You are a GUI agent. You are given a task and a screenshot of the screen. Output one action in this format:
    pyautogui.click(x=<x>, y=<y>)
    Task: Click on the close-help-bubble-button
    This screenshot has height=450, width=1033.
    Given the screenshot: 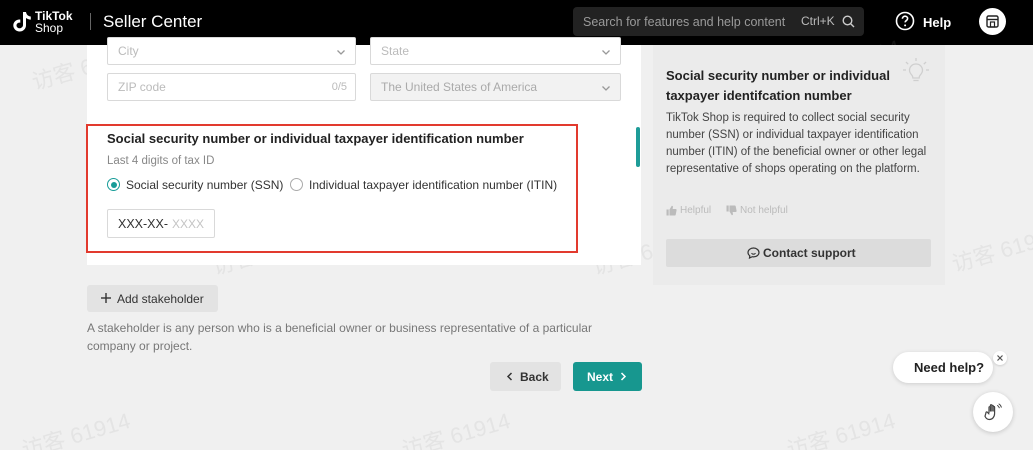 What is the action you would take?
    pyautogui.click(x=1000, y=358)
    